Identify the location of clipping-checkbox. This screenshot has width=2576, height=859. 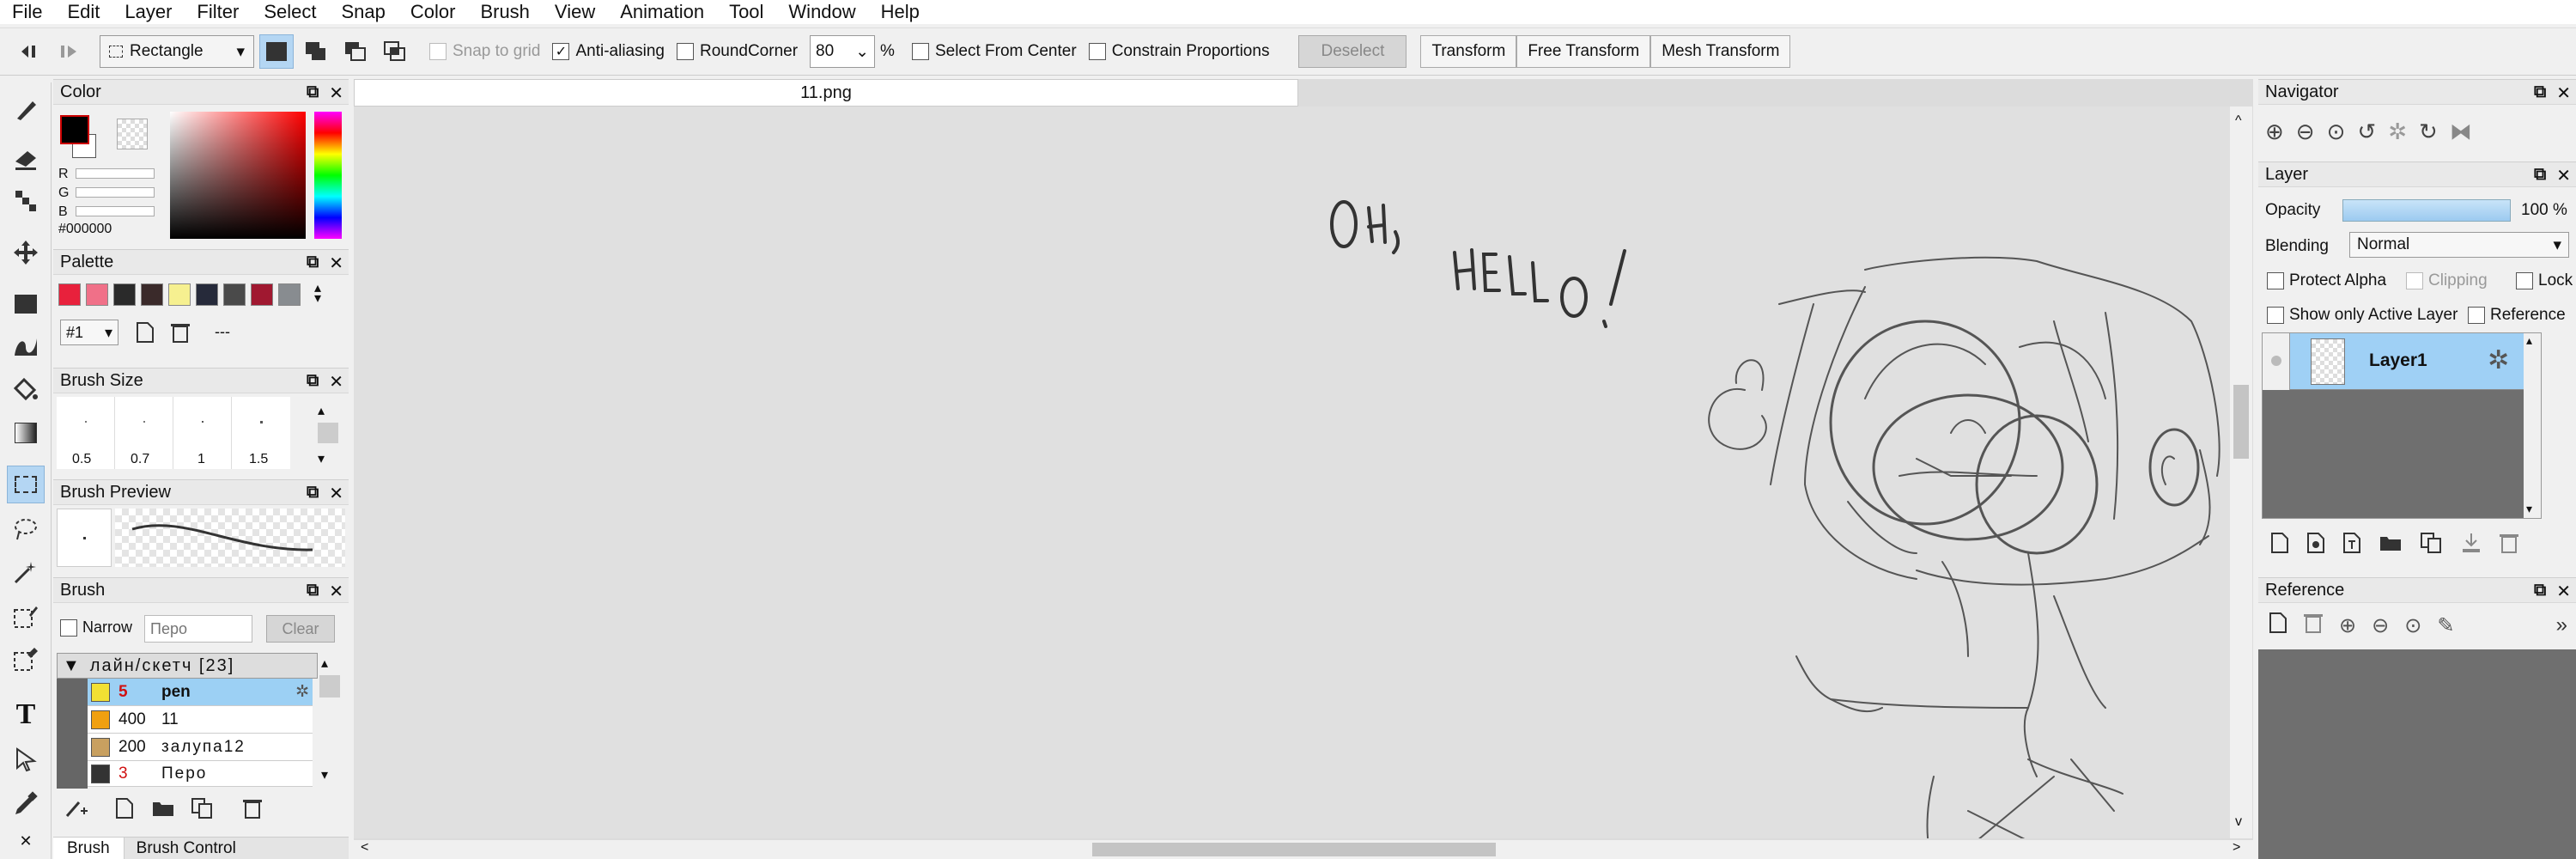
(2414, 281).